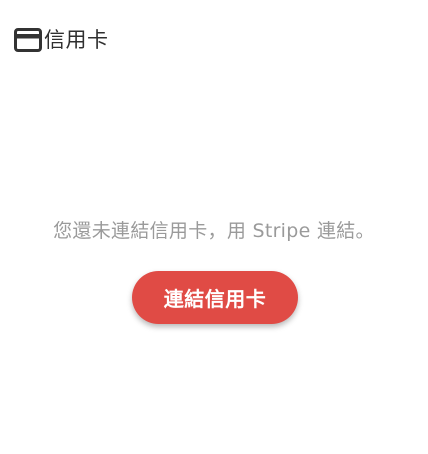  What do you see at coordinates (28, 40) in the screenshot?
I see `credit-card-icon` at bounding box center [28, 40].